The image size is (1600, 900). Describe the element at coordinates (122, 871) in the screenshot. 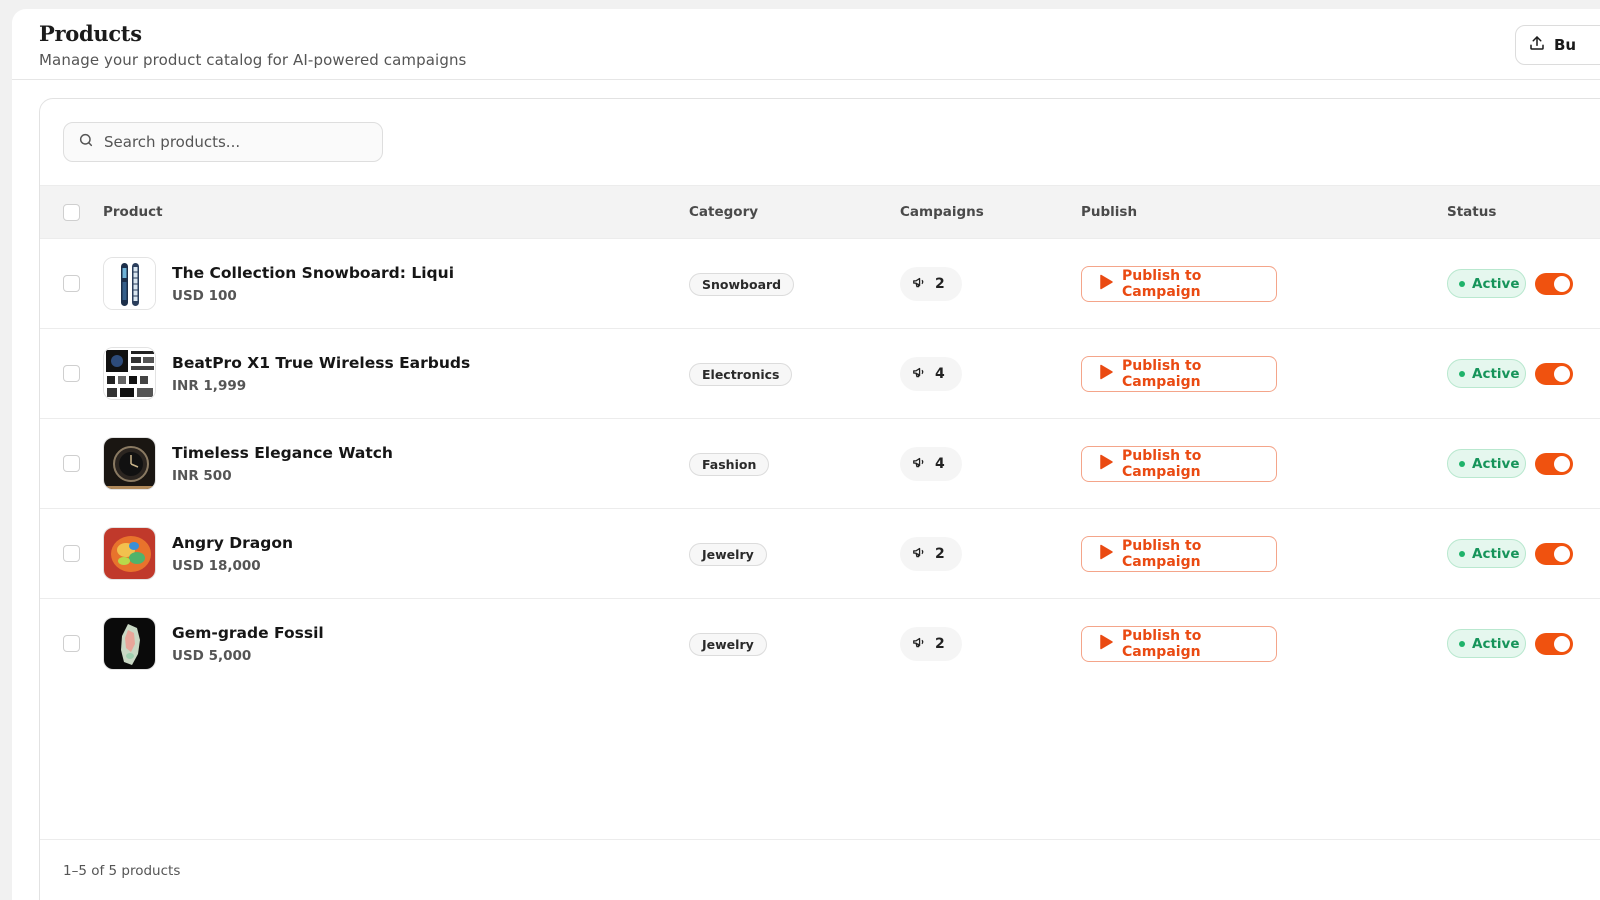

I see `pagination-summary: 1–5 of 5 products` at that location.